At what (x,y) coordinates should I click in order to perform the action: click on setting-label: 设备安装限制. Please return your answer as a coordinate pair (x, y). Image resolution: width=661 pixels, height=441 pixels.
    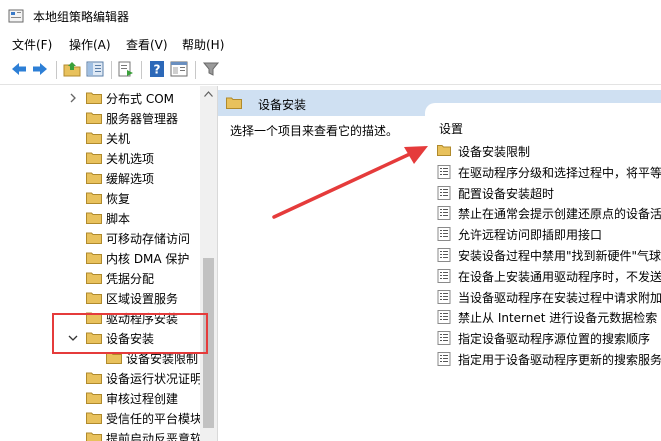
    Looking at the image, I should click on (494, 152).